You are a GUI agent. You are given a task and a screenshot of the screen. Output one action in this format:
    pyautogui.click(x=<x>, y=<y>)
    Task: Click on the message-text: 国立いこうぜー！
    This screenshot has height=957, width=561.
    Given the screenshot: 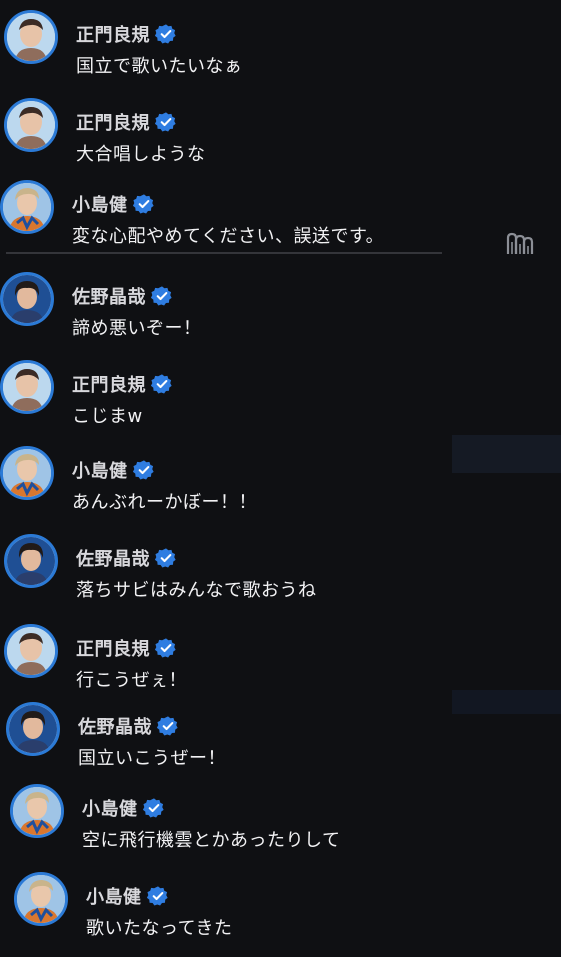 What is the action you would take?
    pyautogui.click(x=152, y=758)
    